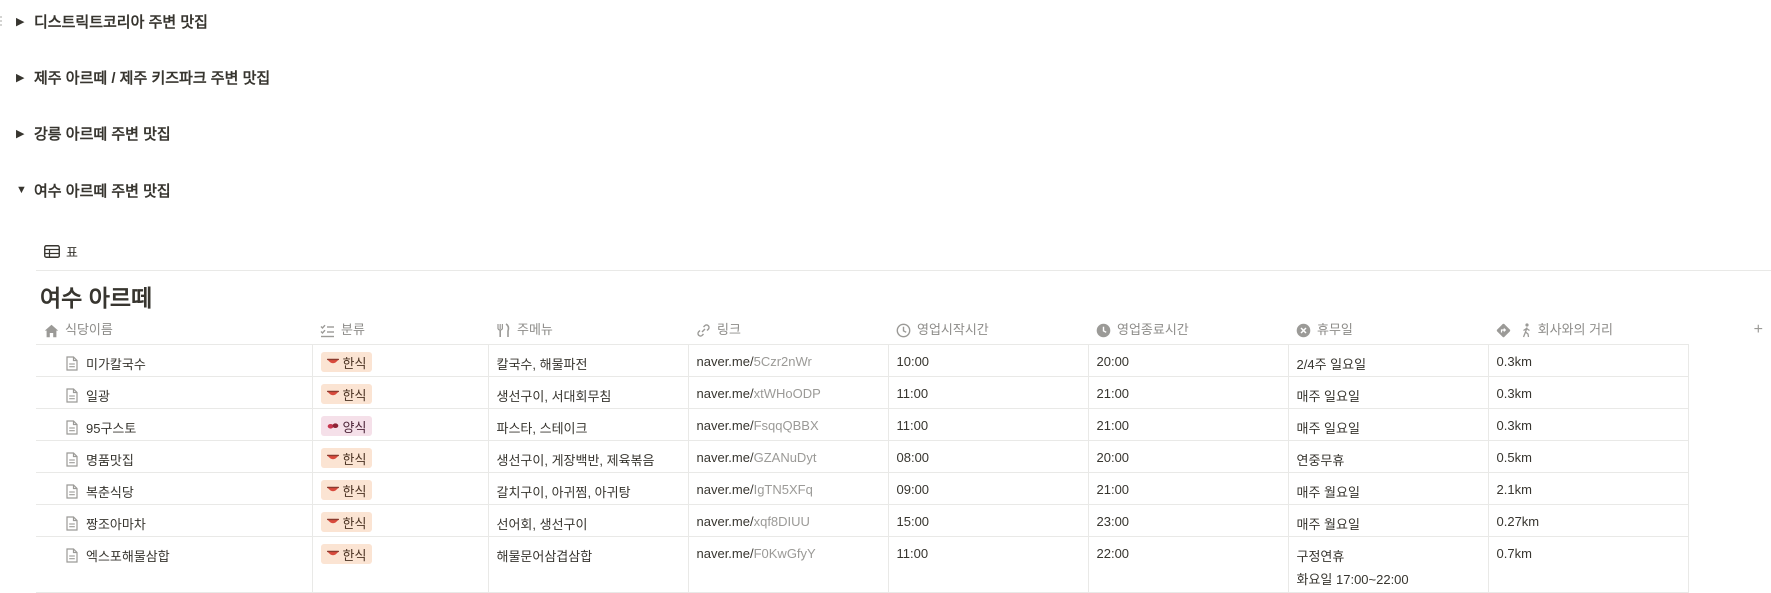 The width and height of the screenshot is (1771, 593). Describe the element at coordinates (988, 520) in the screenshot. I see `cell-open-time: 15:00` at that location.